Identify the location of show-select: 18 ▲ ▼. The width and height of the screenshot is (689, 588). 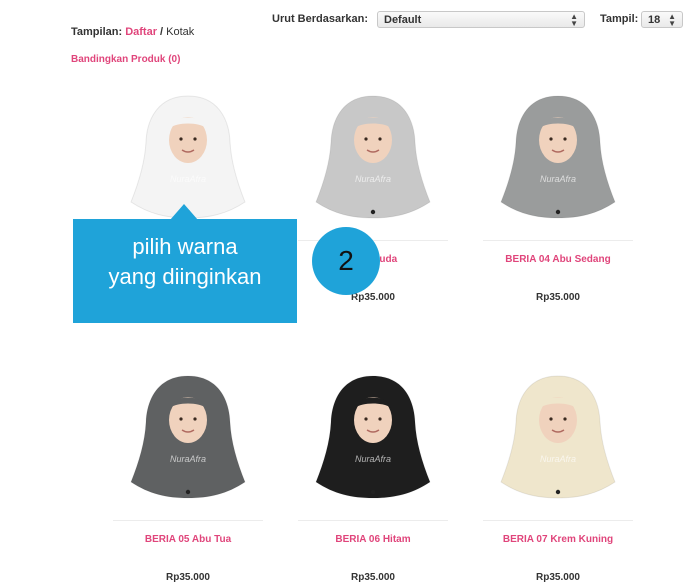
(662, 19).